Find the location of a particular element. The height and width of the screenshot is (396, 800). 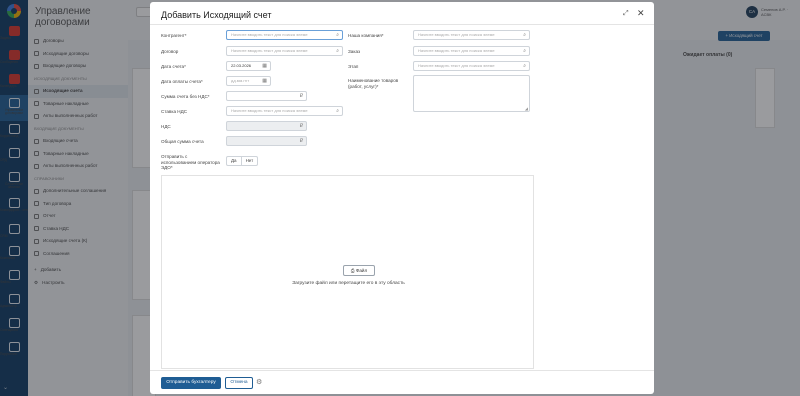

order-input: Начните вводить текст для поиска элеме ⌕ is located at coordinates (471, 51).